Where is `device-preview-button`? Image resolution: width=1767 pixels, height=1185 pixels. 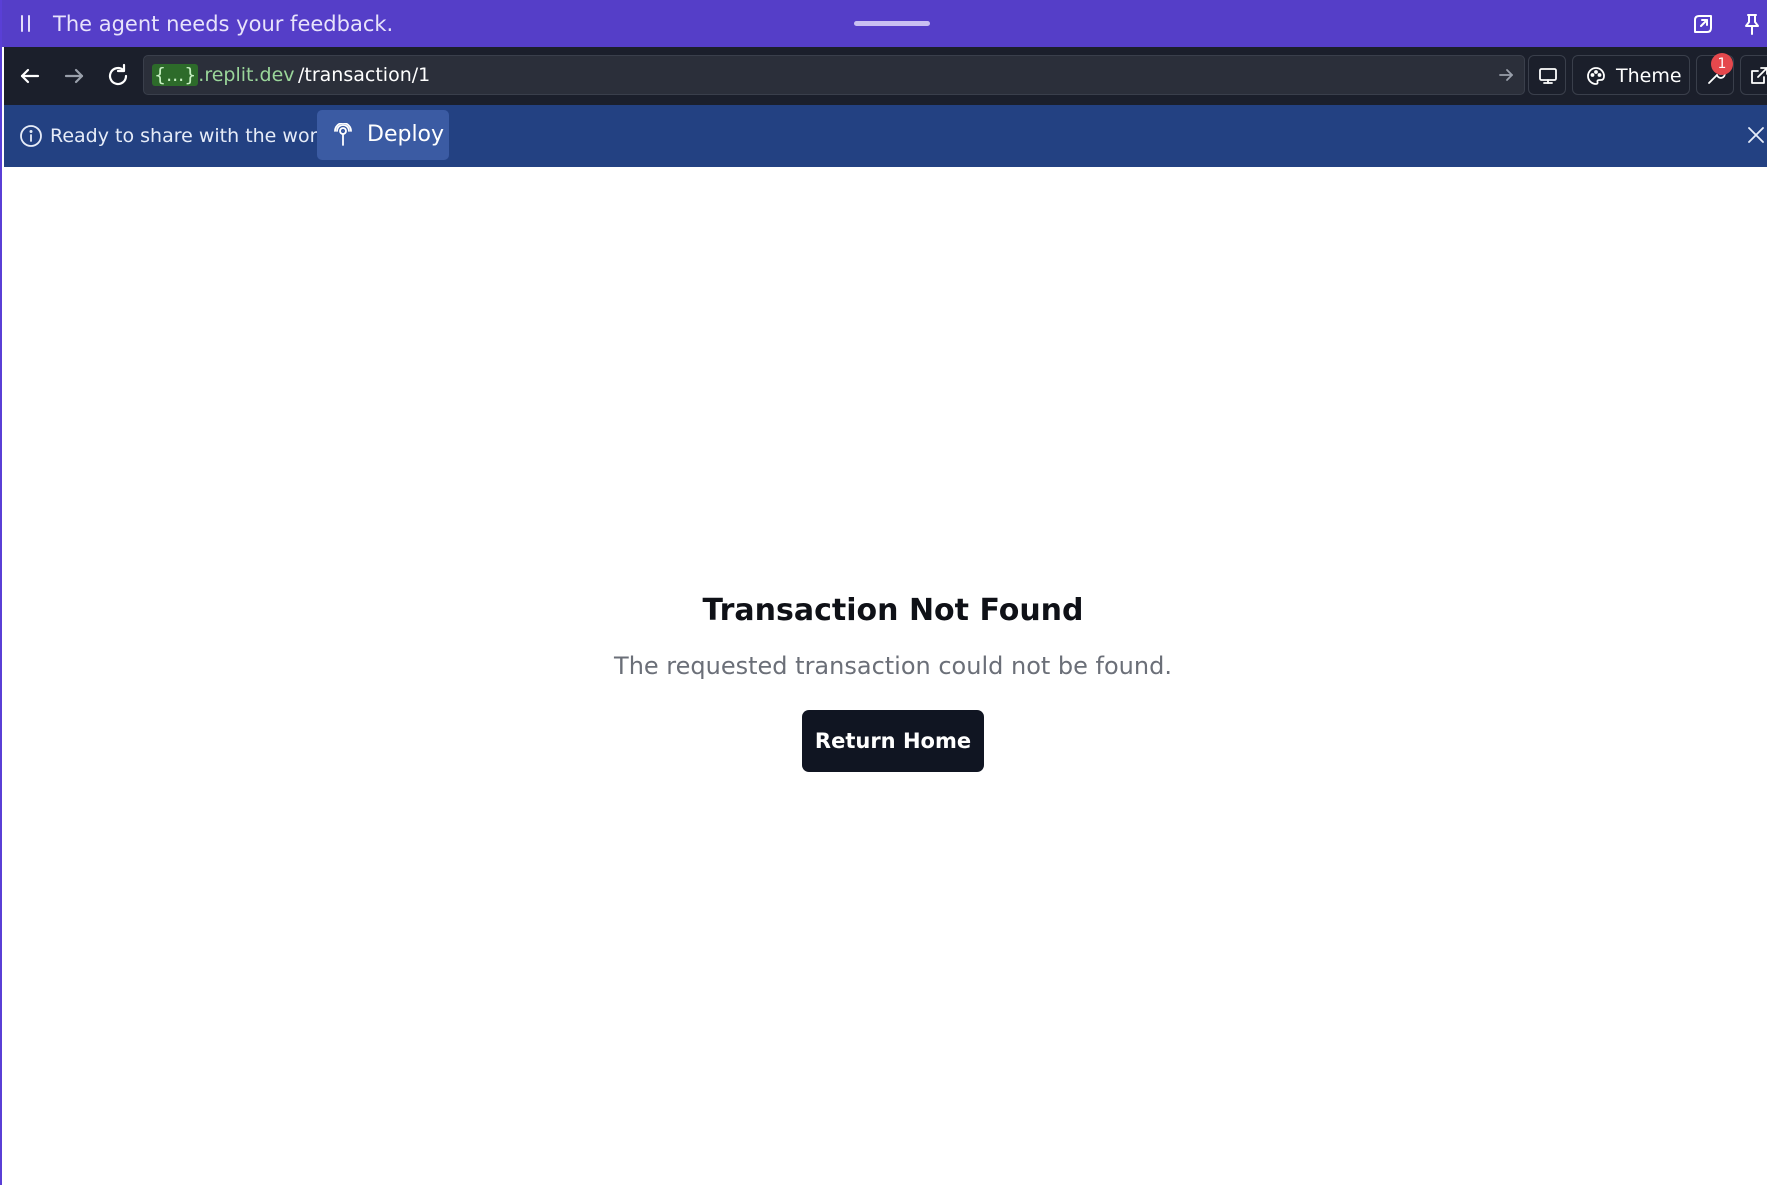 device-preview-button is located at coordinates (1547, 75).